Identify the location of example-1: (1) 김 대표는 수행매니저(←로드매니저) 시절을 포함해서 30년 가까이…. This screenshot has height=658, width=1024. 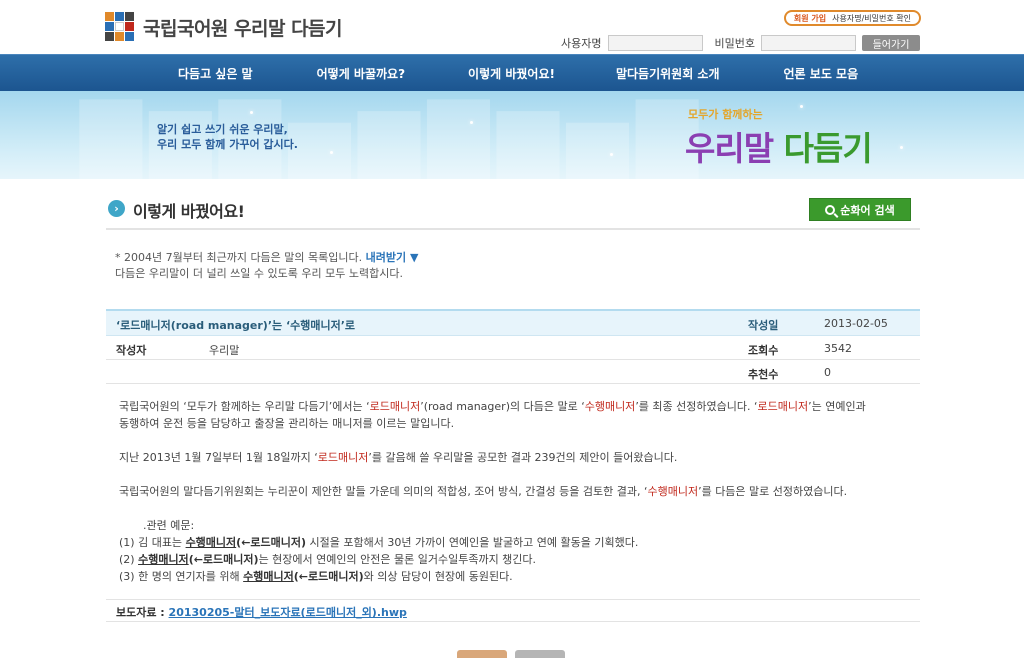
(514, 542).